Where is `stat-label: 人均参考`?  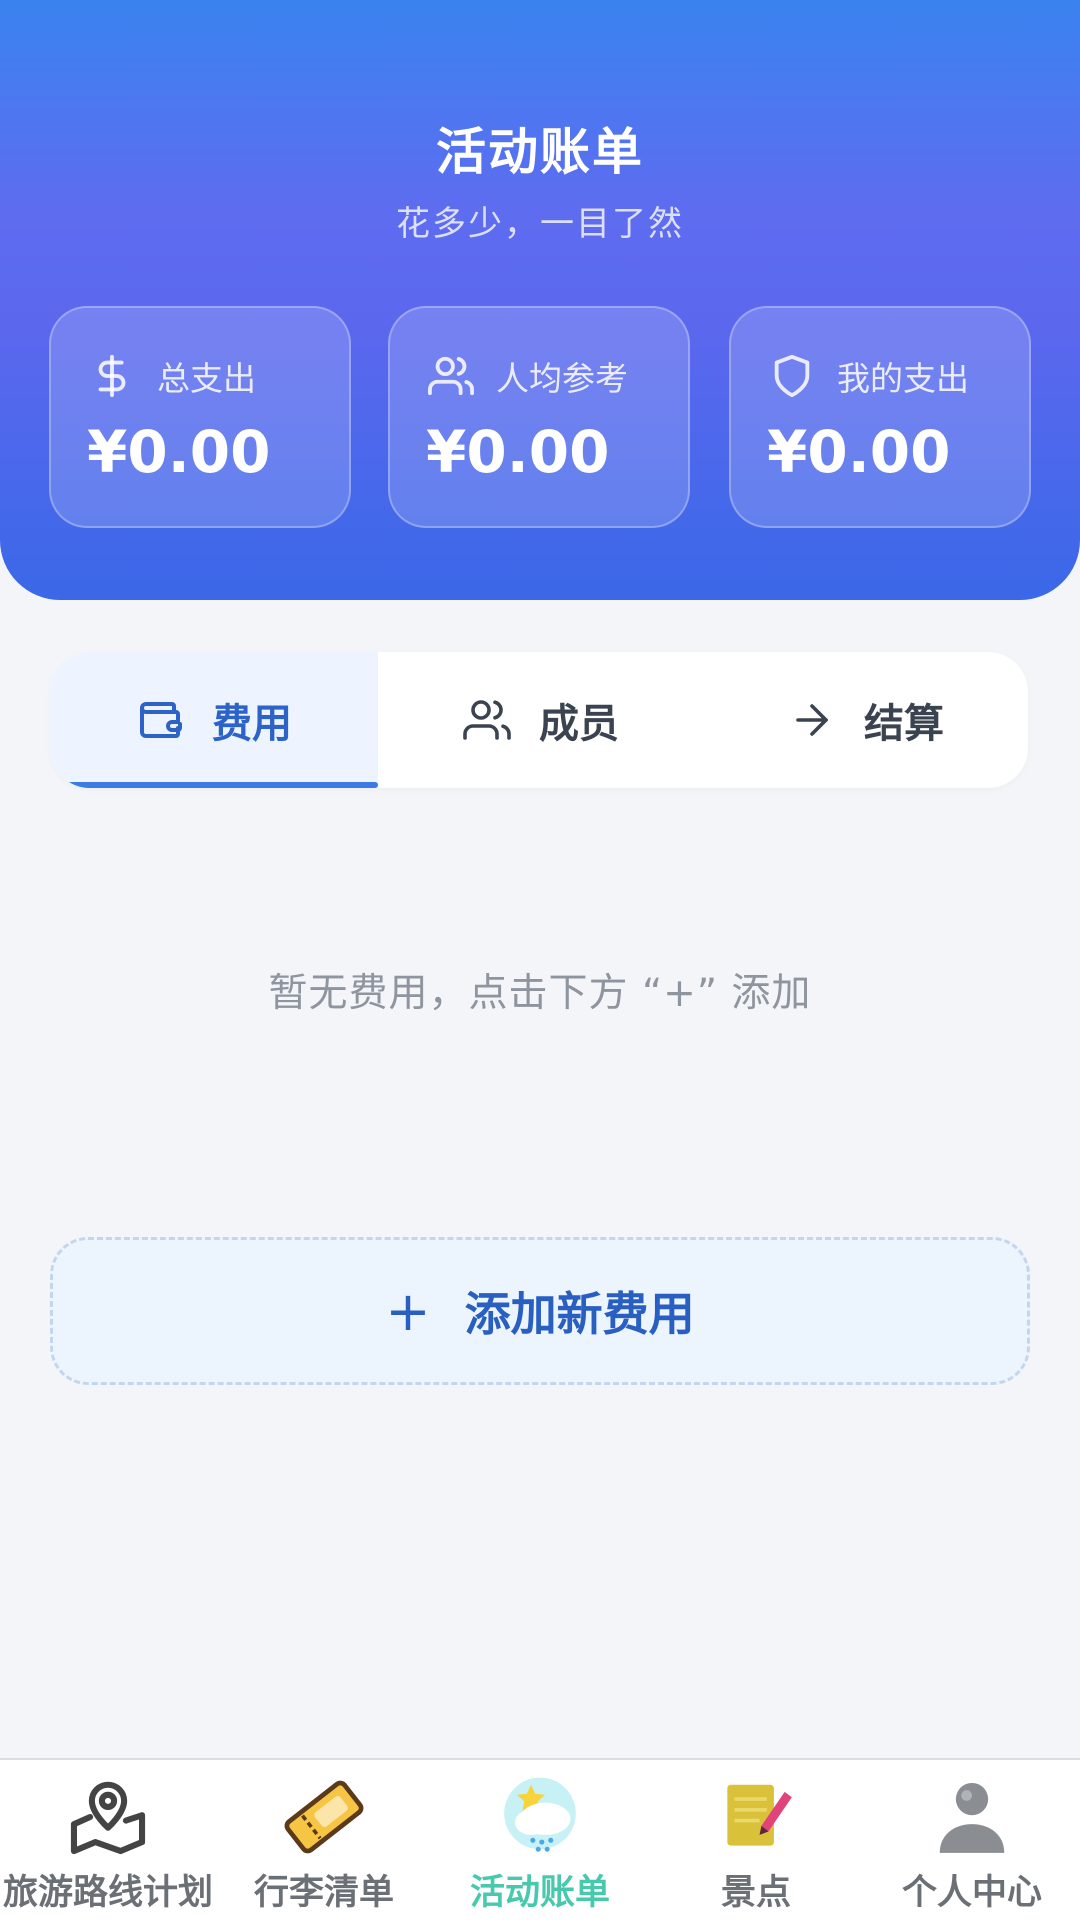 stat-label: 人均参考 is located at coordinates (562, 378).